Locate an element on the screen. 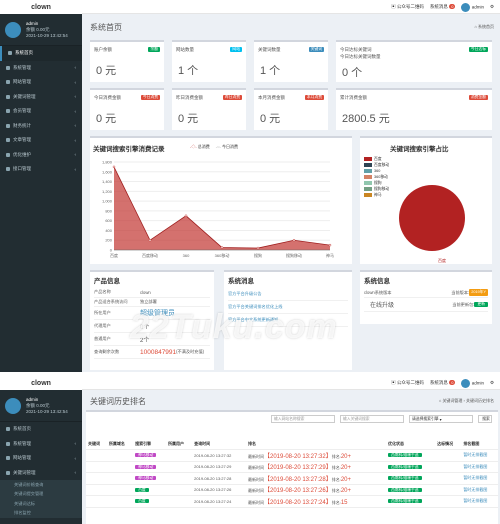 This screenshot has height=524, width=500. engine-select: 请选择搜索引擎 ▾ is located at coordinates (441, 419).